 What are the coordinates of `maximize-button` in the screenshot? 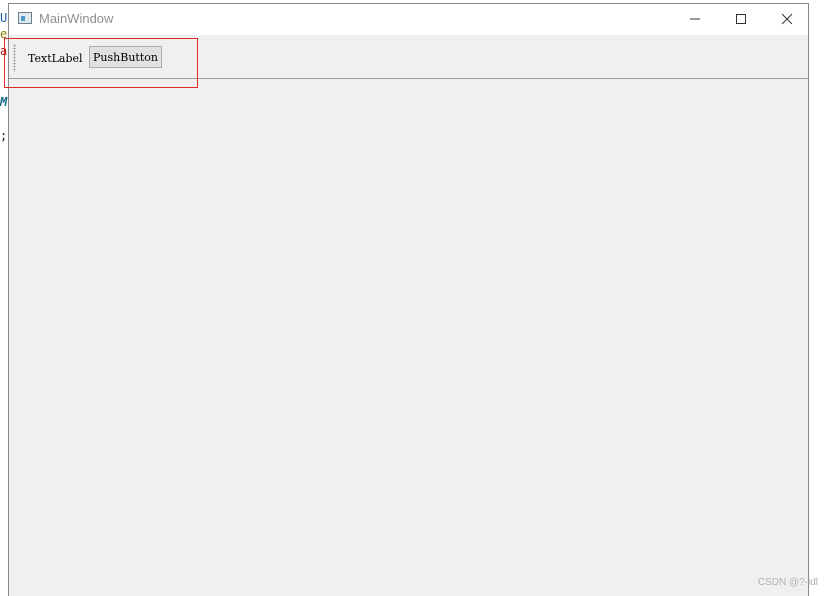 It's located at (741, 19).